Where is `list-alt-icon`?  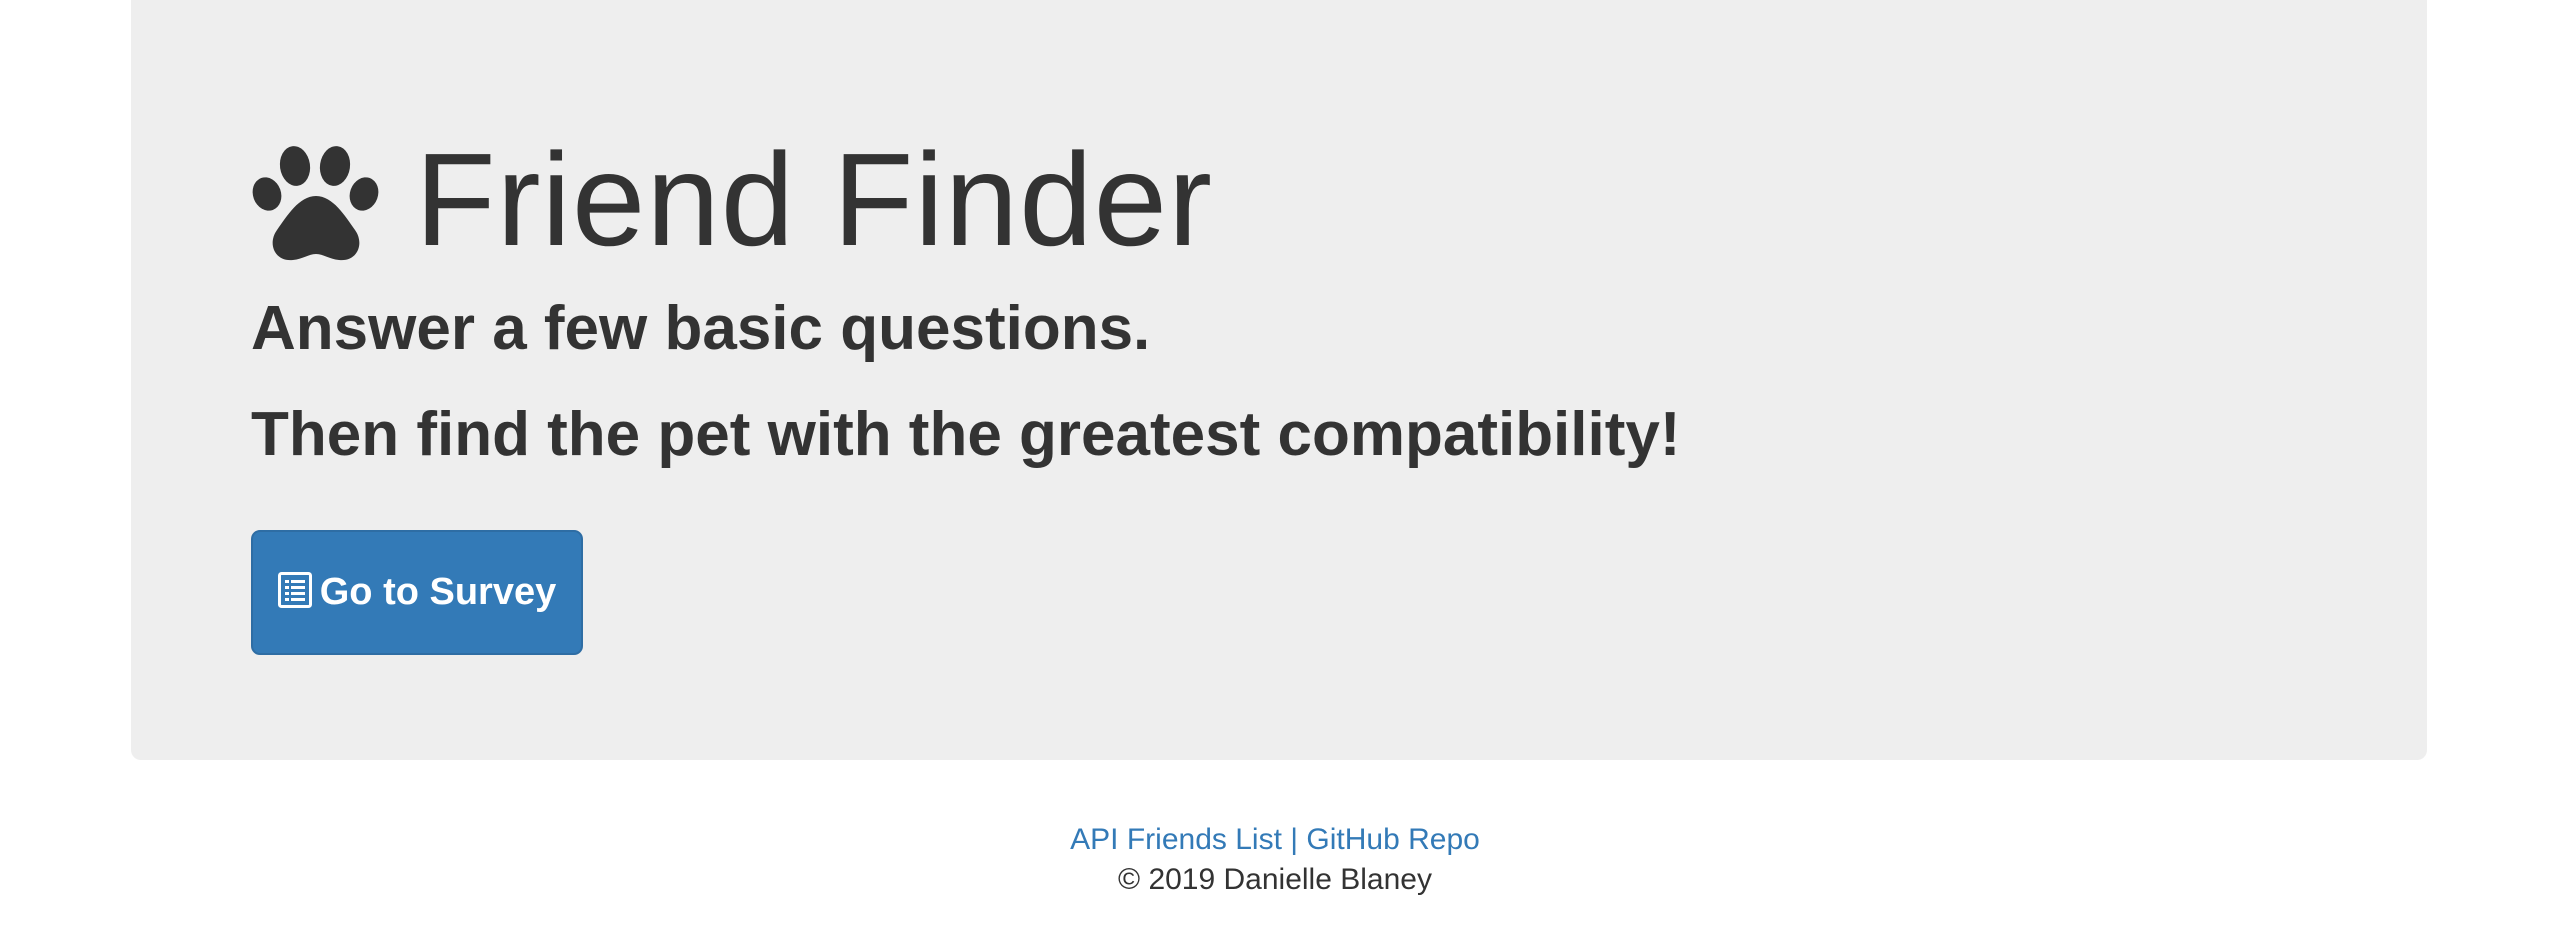 list-alt-icon is located at coordinates (294, 589).